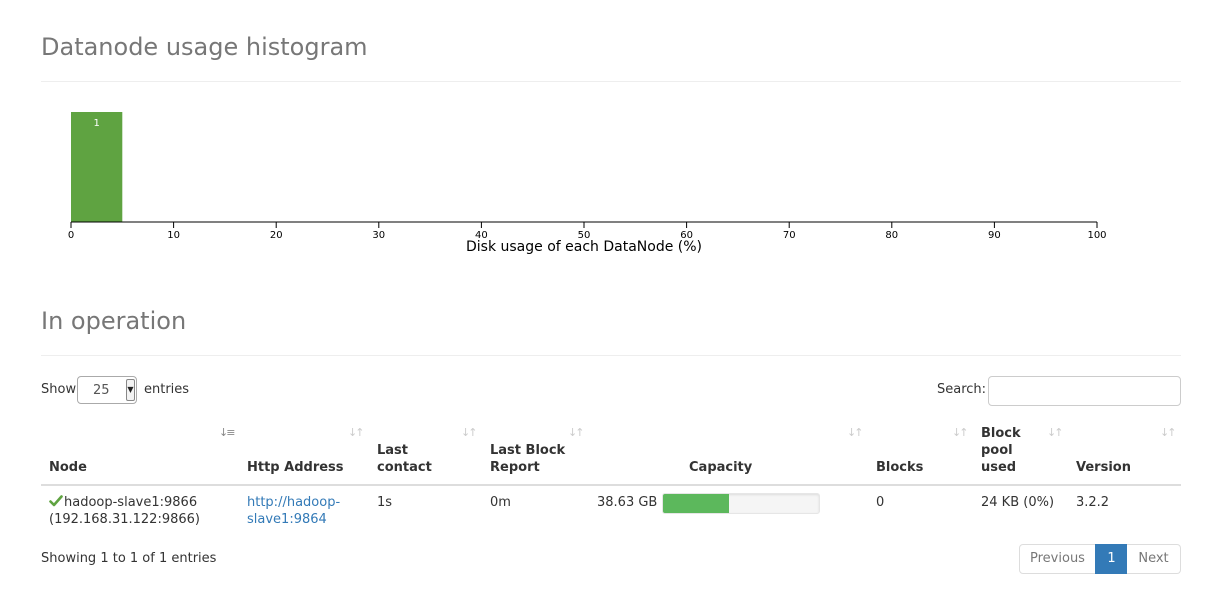 Image resolution: width=1222 pixels, height=597 pixels. I want to click on search-input, so click(1084, 391).